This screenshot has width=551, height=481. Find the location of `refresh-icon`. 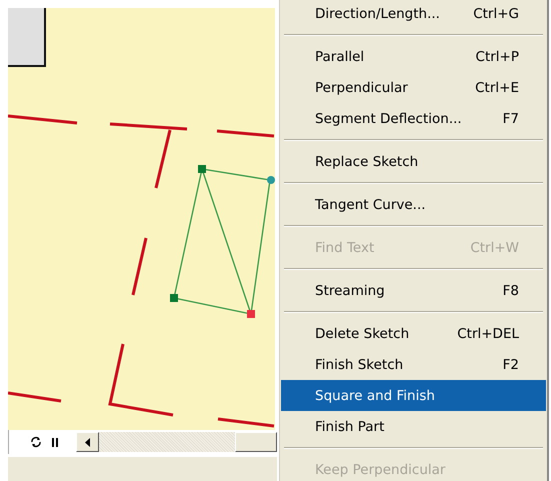

refresh-icon is located at coordinates (36, 442).